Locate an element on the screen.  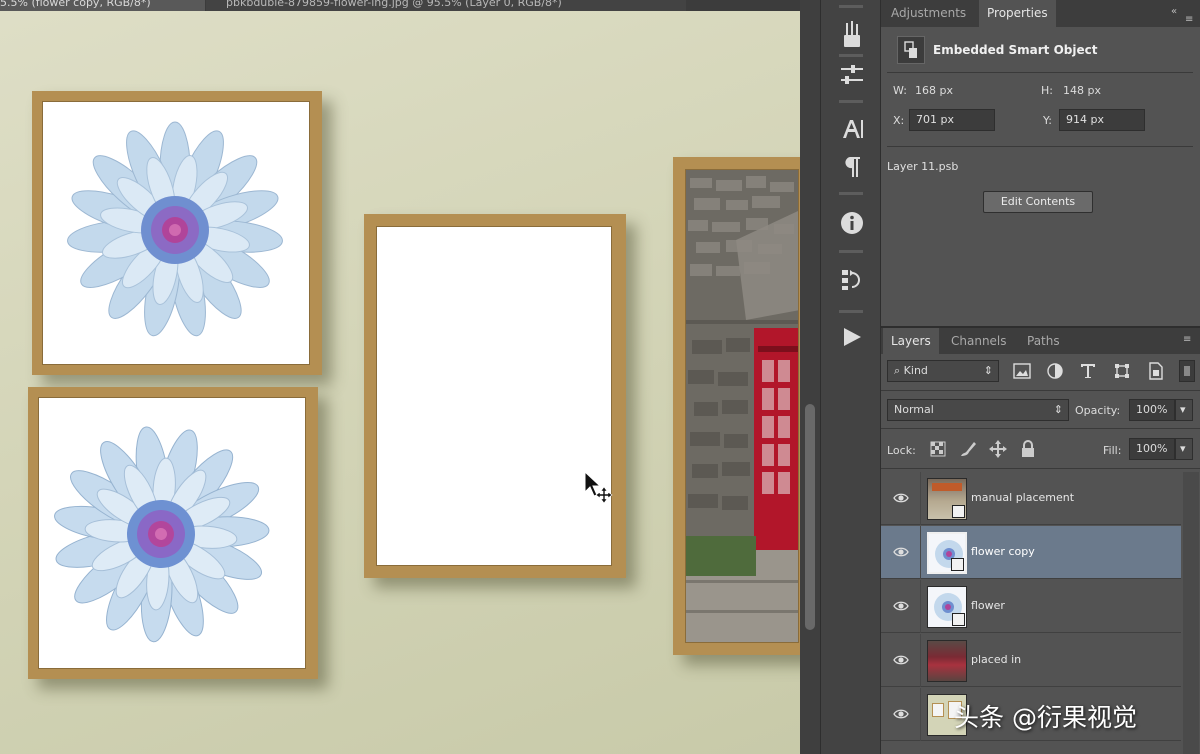
thumb-detail is located at coordinates (947, 487).